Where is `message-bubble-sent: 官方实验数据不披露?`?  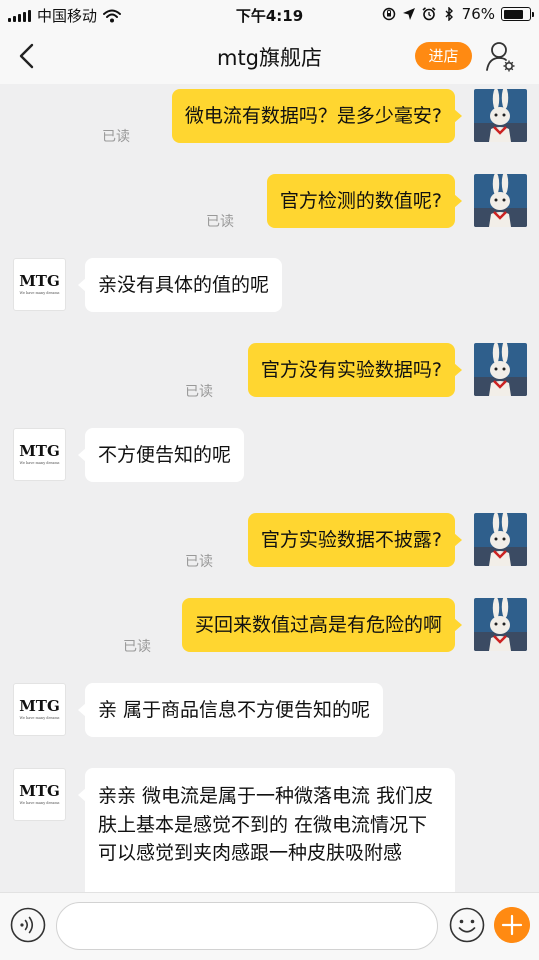
message-bubble-sent: 官方实验数据不披露? is located at coordinates (355, 540).